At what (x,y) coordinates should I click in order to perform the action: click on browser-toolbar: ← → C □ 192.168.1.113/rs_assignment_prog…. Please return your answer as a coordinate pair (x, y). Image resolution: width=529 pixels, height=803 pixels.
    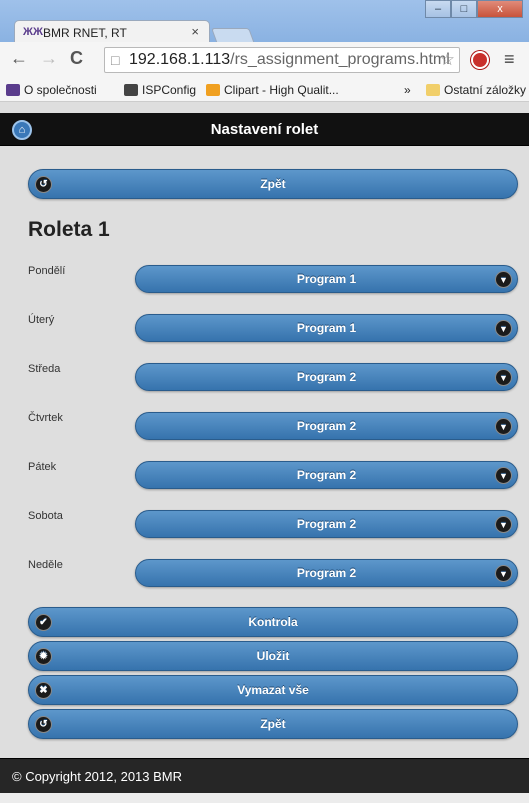
    Looking at the image, I should click on (264, 60).